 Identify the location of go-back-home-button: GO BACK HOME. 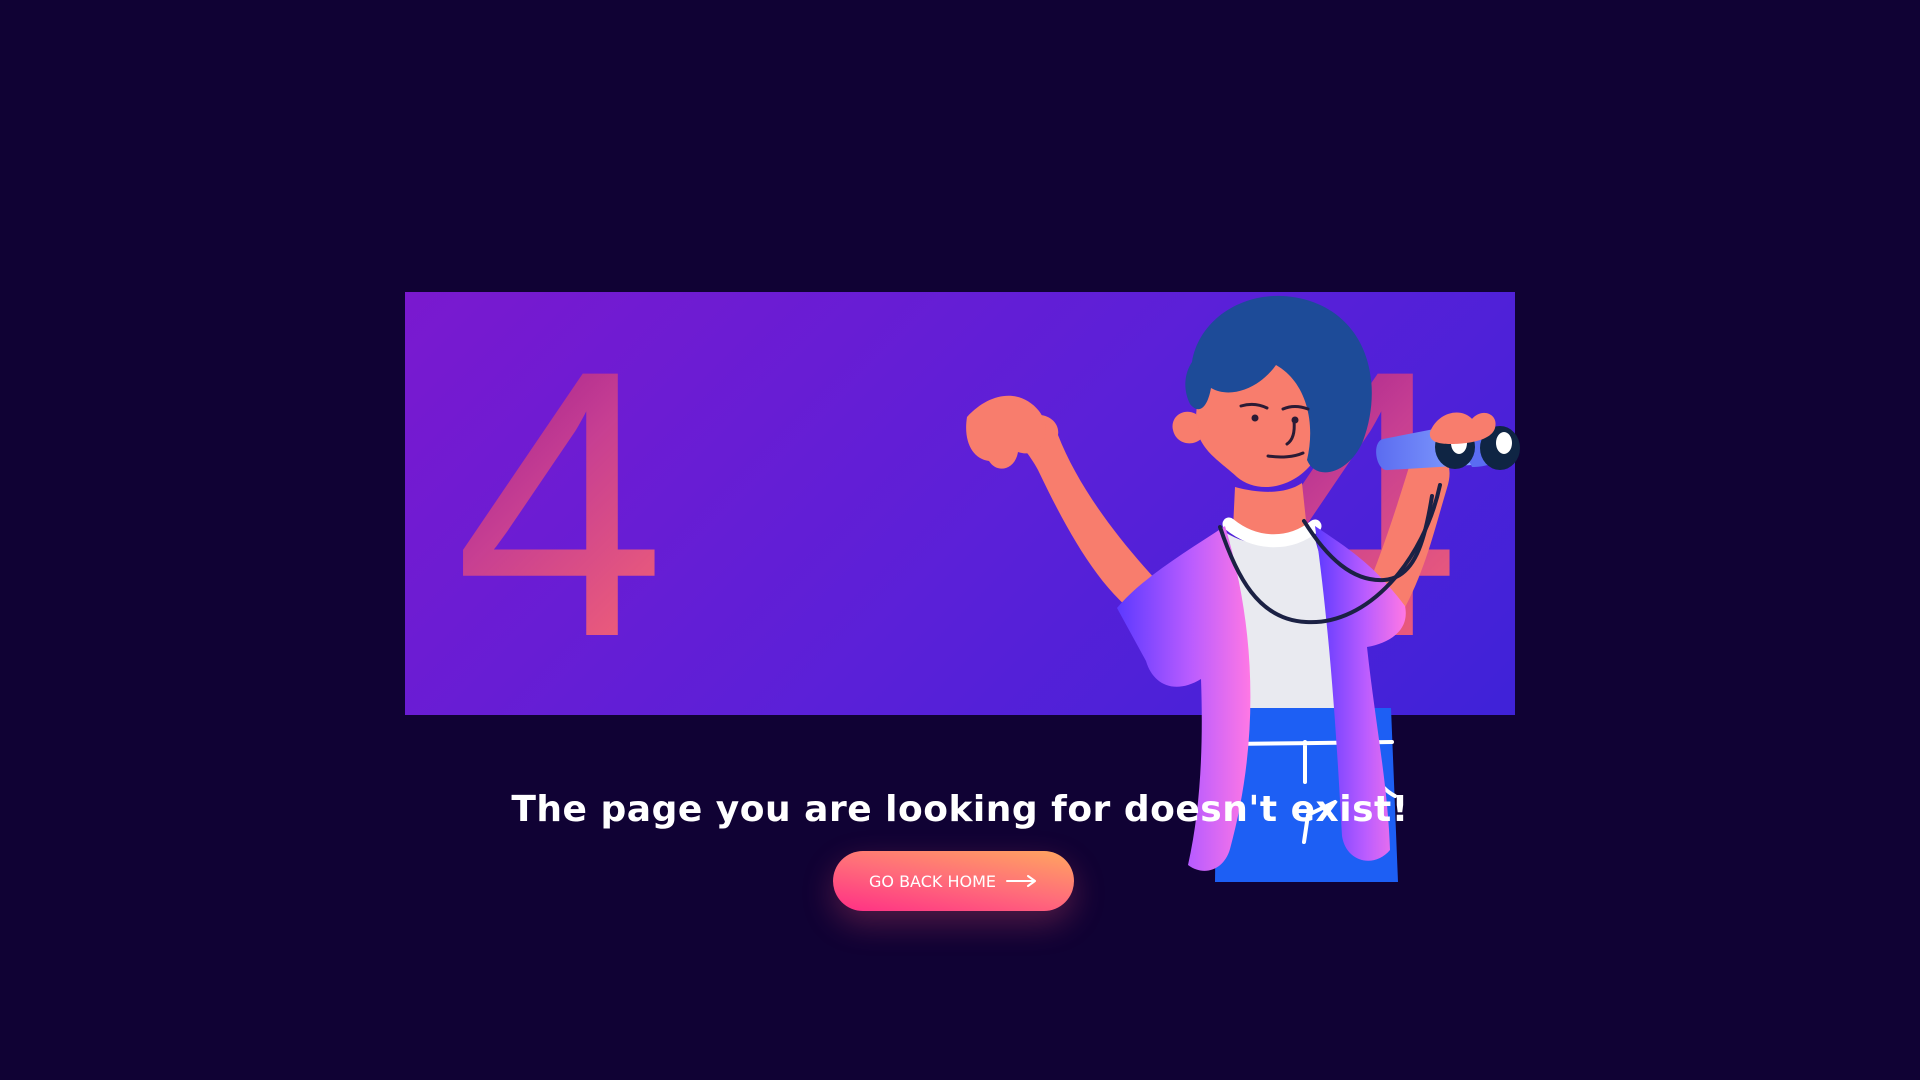
(953, 881).